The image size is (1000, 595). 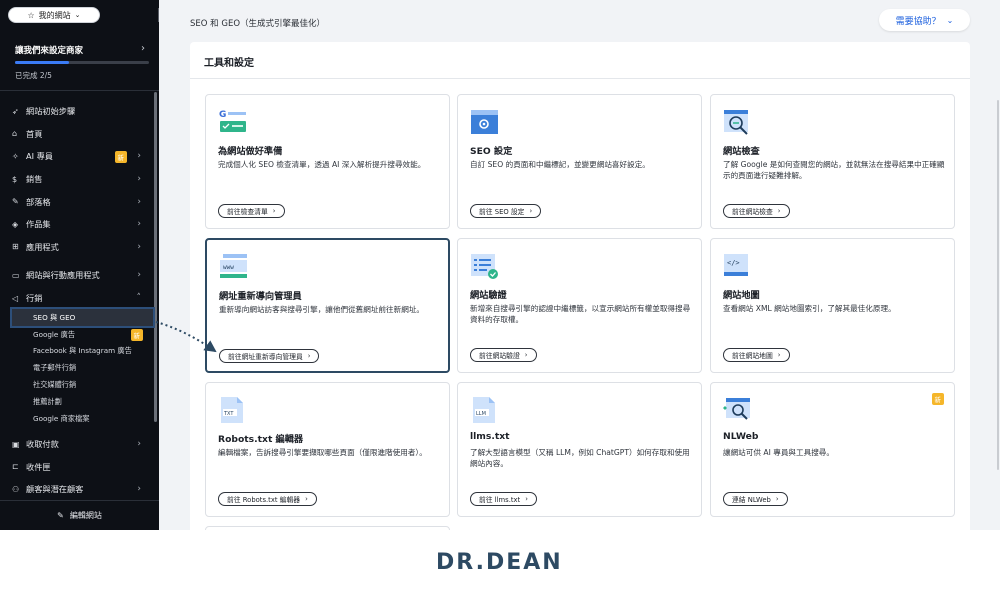 I want to click on sidebar-item-inbox: ⊏ 收件匣, so click(x=79, y=467).